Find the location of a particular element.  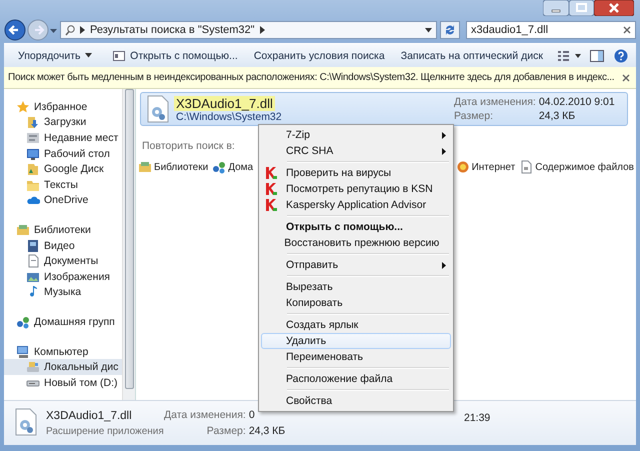

refresh-button is located at coordinates (450, 30).